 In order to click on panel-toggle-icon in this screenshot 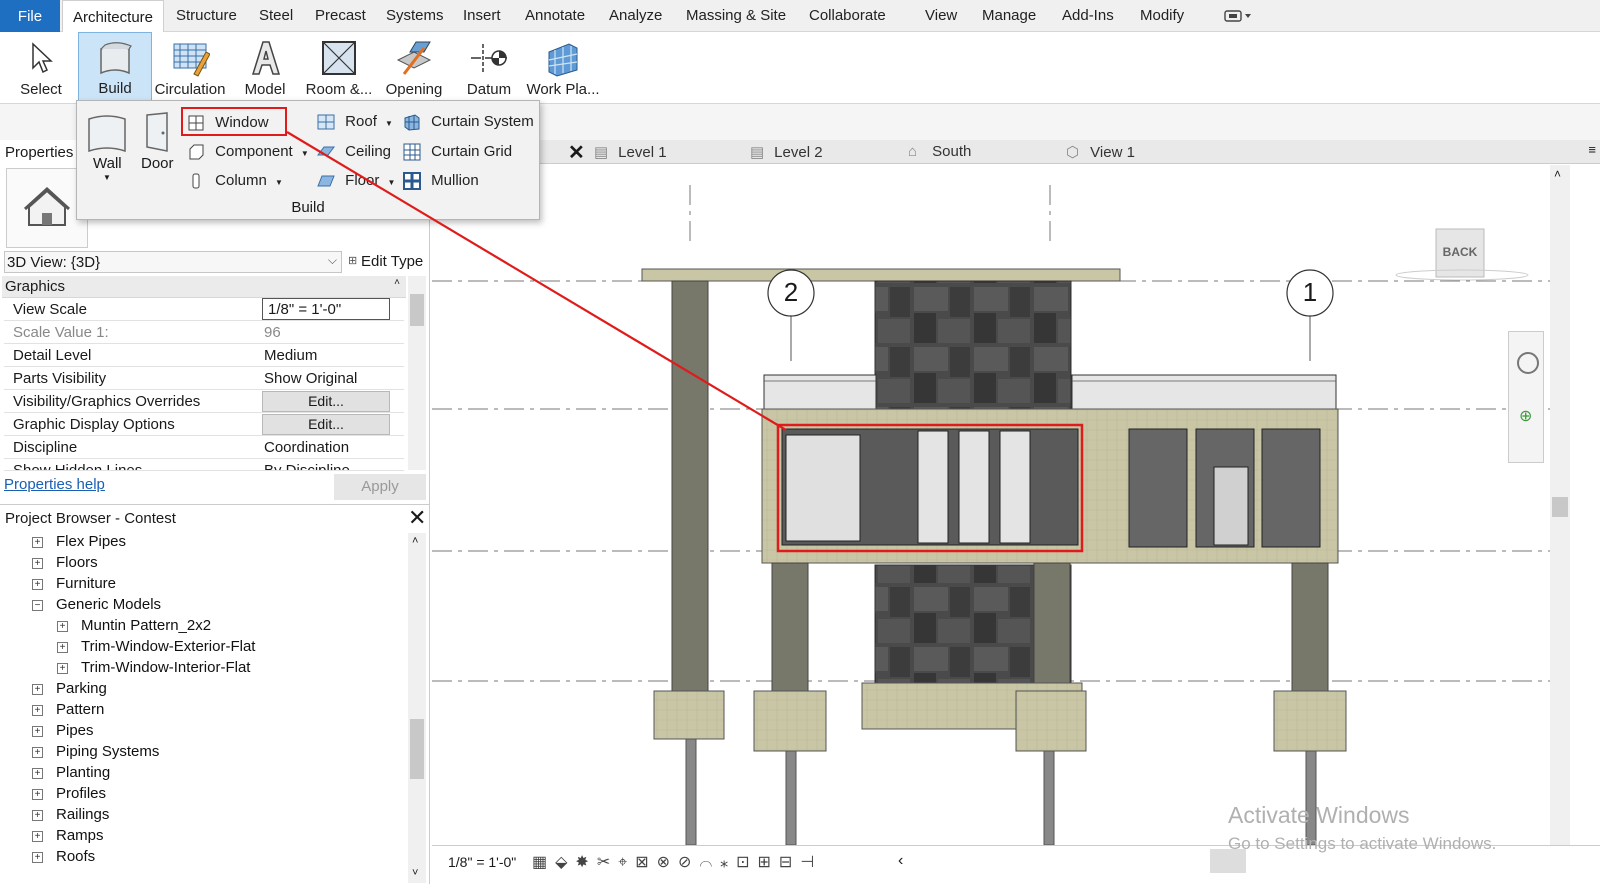, I will do `click(1239, 16)`.